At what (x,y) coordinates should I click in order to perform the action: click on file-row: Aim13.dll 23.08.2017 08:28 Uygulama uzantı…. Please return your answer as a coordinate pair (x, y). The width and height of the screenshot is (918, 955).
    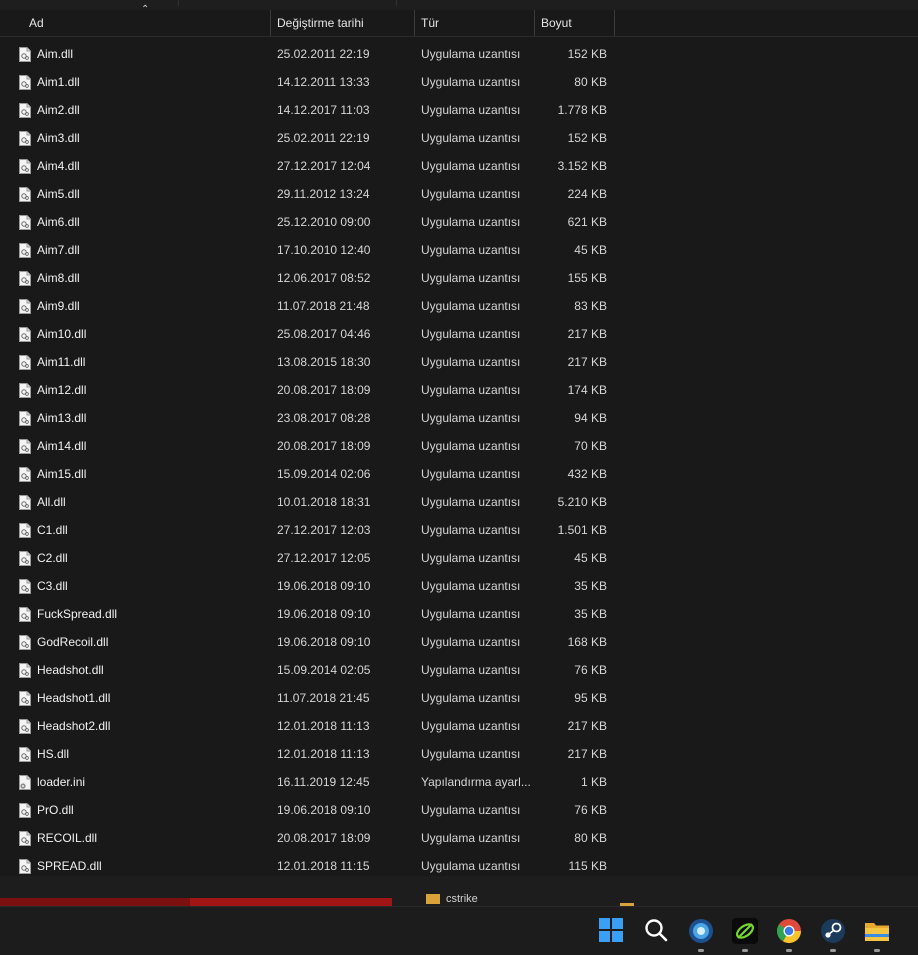
    Looking at the image, I should click on (459, 418).